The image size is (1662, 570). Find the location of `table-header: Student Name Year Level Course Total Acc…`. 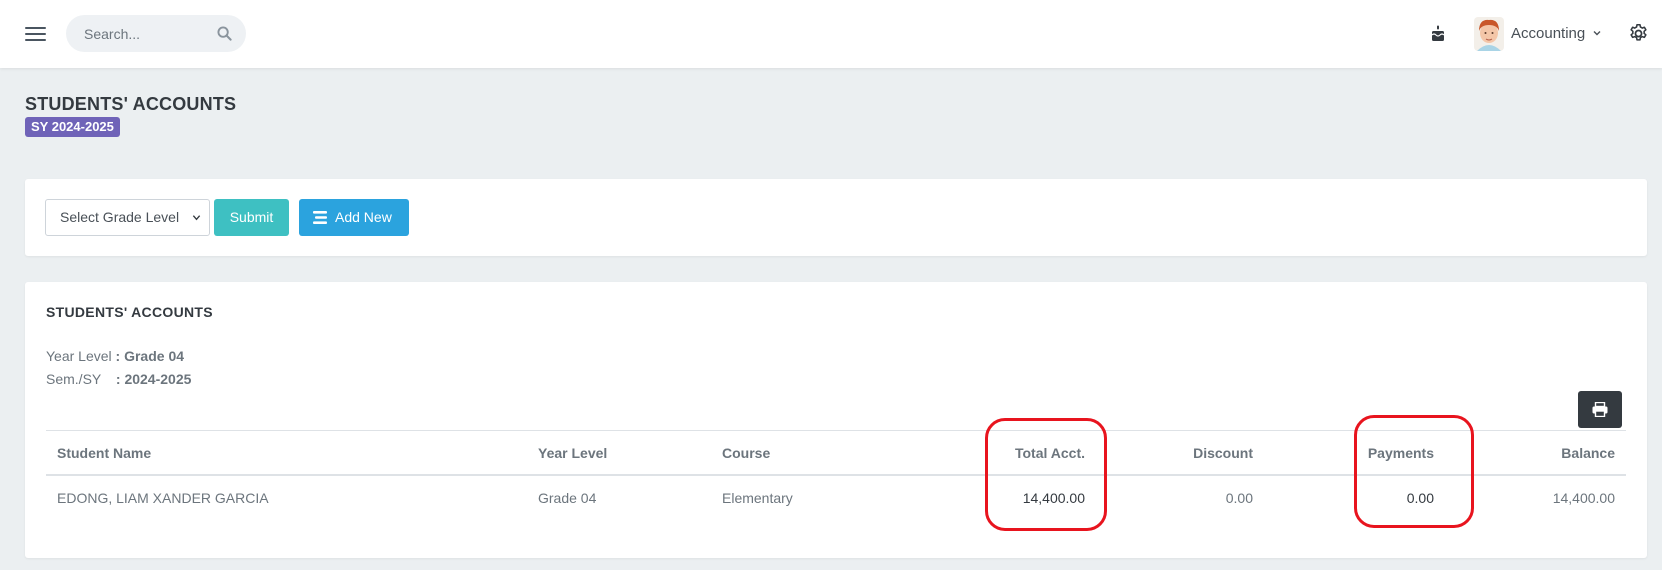

table-header: Student Name Year Level Course Total Acc… is located at coordinates (836, 453).